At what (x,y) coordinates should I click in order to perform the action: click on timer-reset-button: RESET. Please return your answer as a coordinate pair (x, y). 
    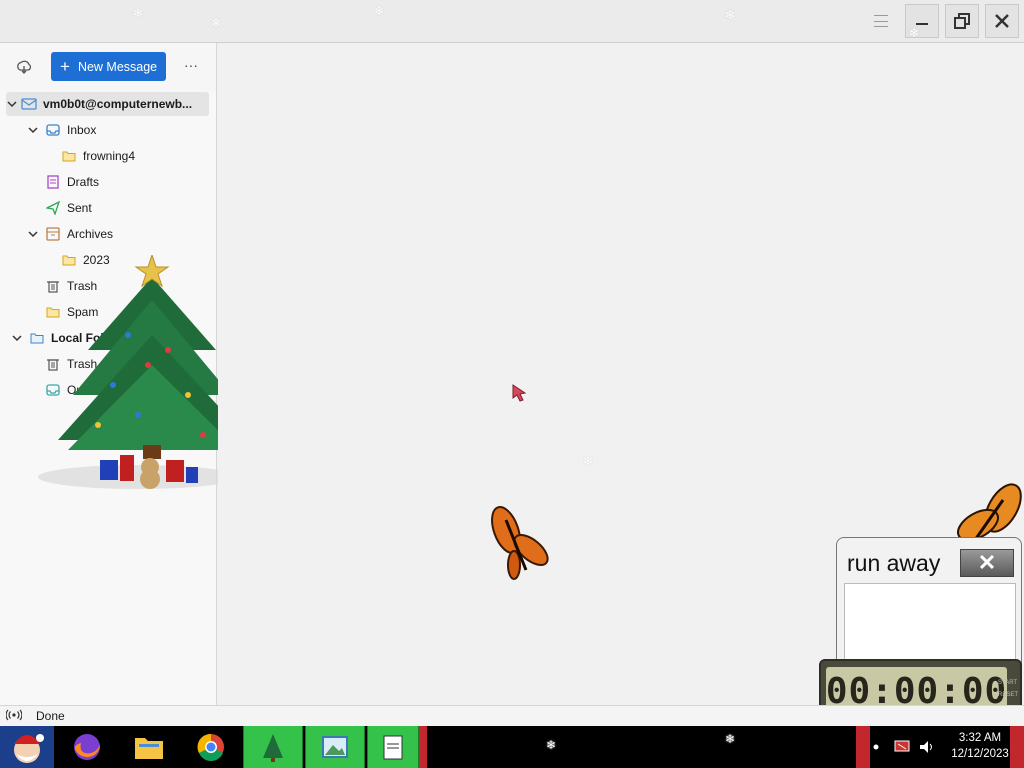
    Looking at the image, I should click on (1008, 695).